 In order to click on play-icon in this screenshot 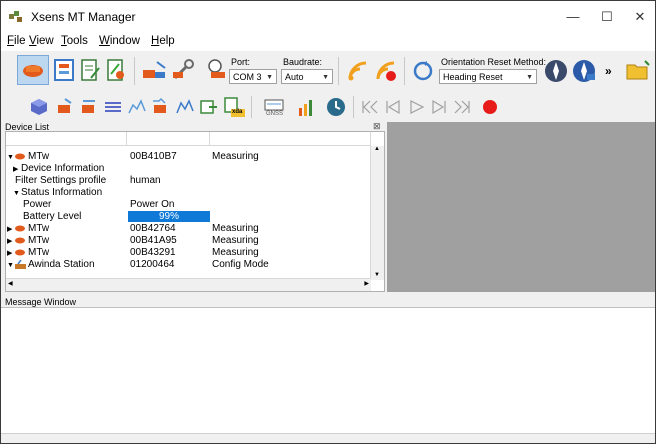, I will do `click(417, 107)`.